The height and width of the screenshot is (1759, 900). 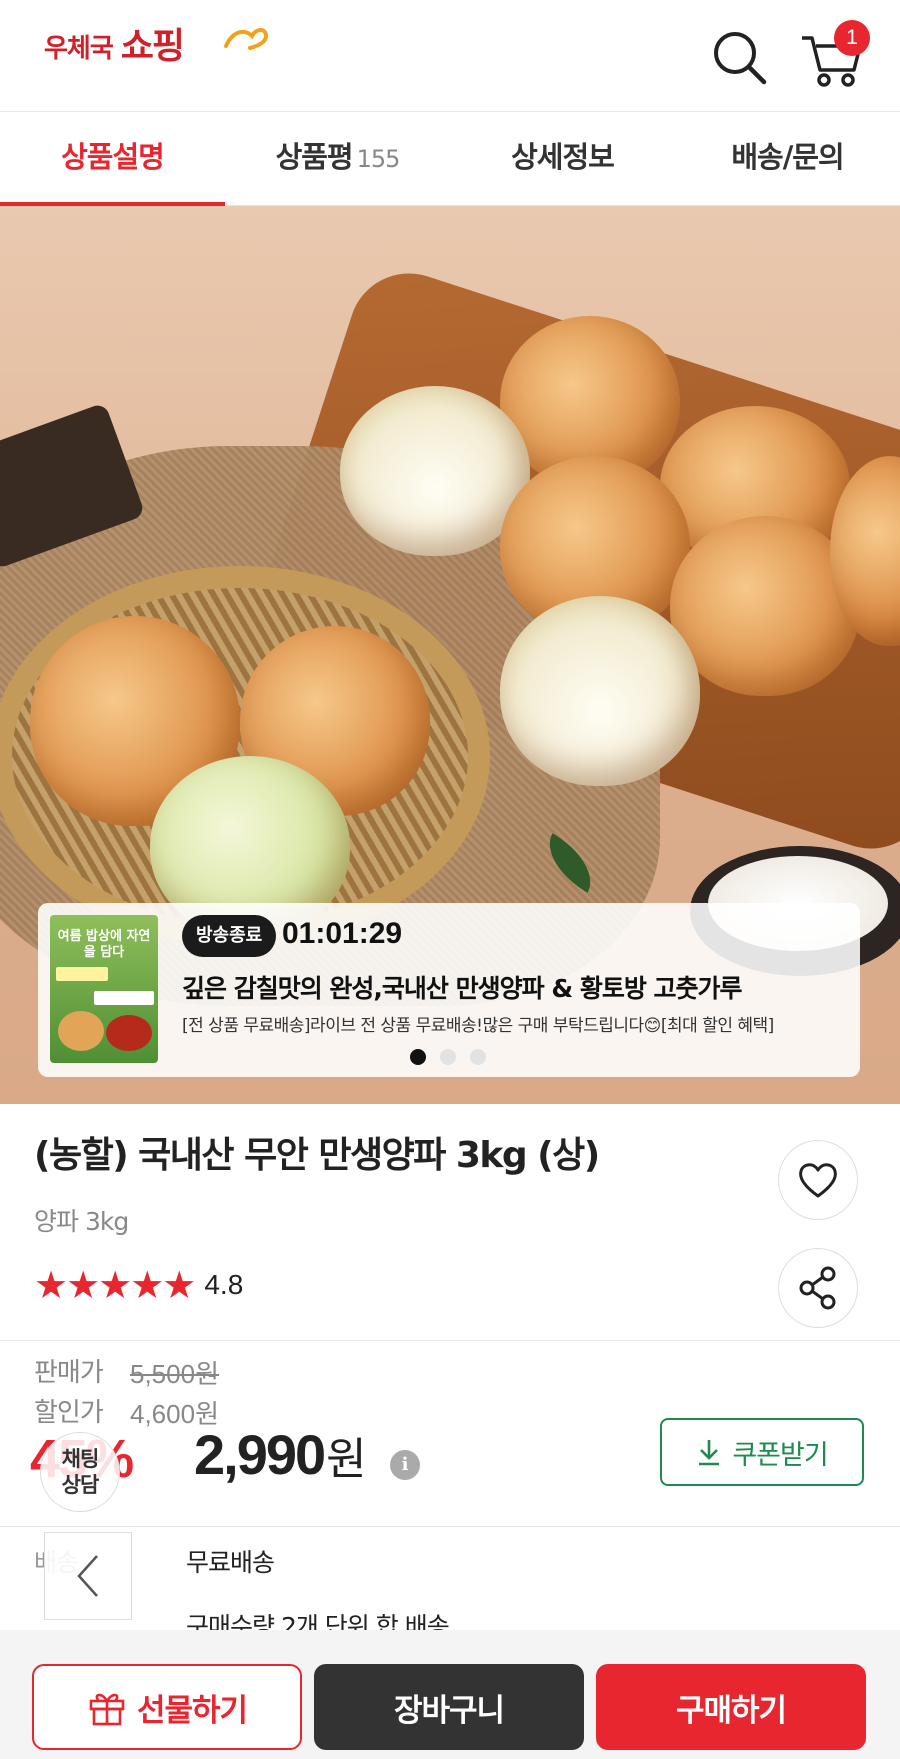 I want to click on price-info-icon: i, so click(x=405, y=1465).